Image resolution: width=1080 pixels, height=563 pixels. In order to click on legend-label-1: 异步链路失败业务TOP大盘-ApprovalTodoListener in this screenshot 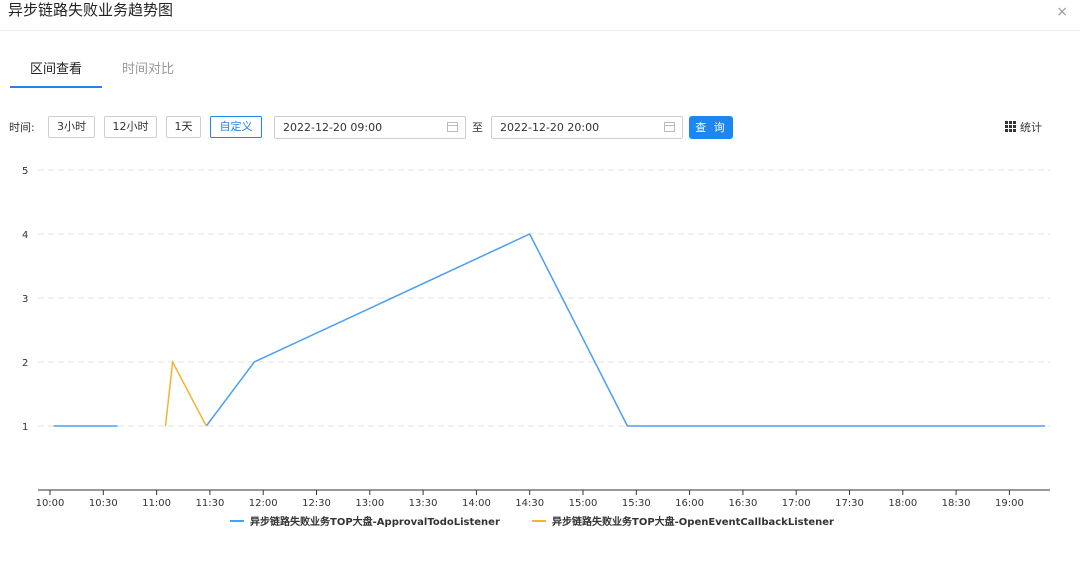, I will do `click(375, 521)`.